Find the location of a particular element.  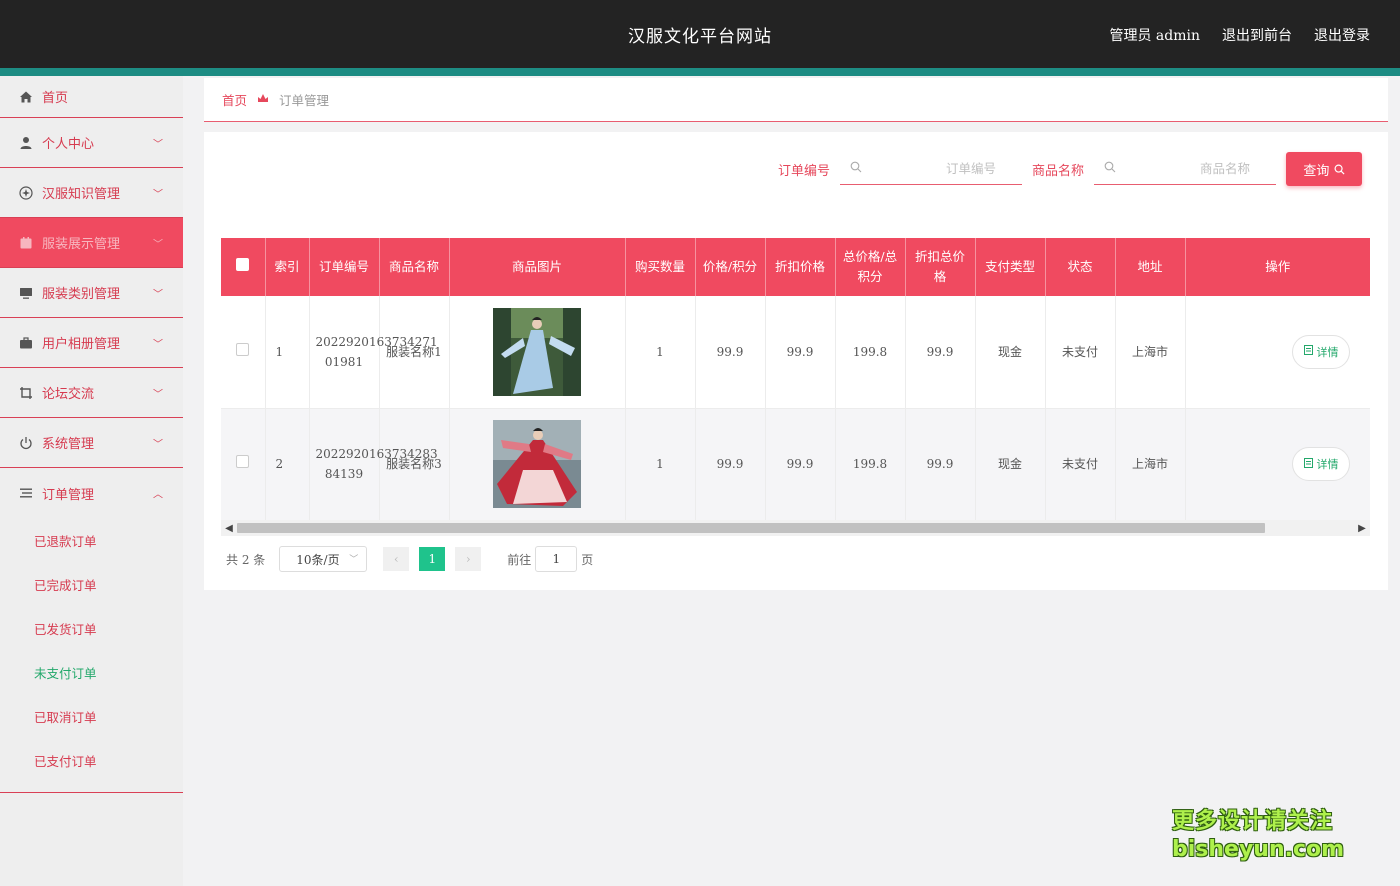

crop-icon is located at coordinates (26, 393).